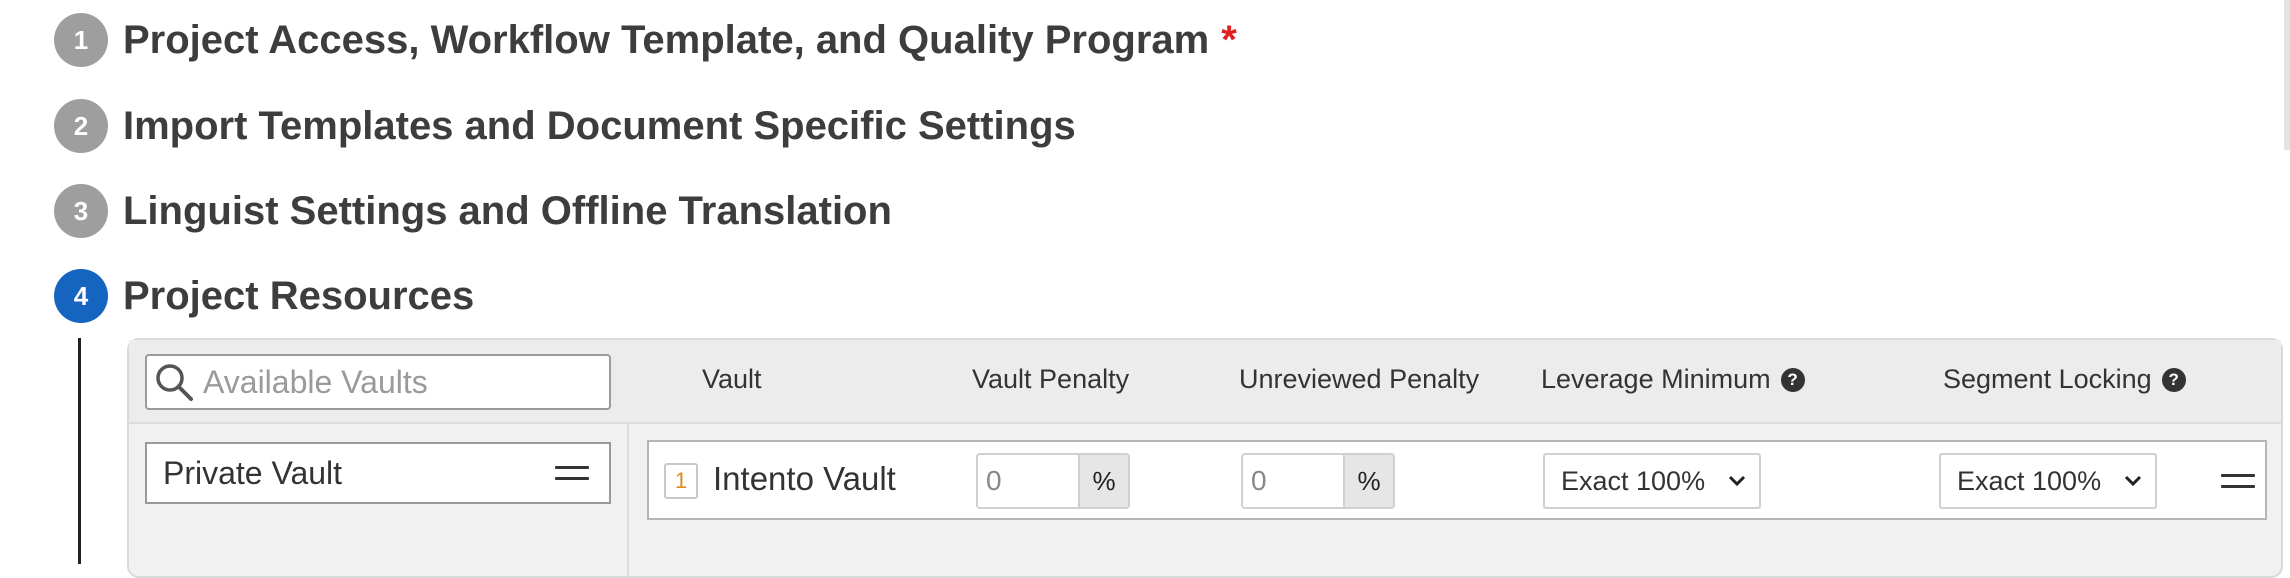  I want to click on vault-search-box, so click(378, 382).